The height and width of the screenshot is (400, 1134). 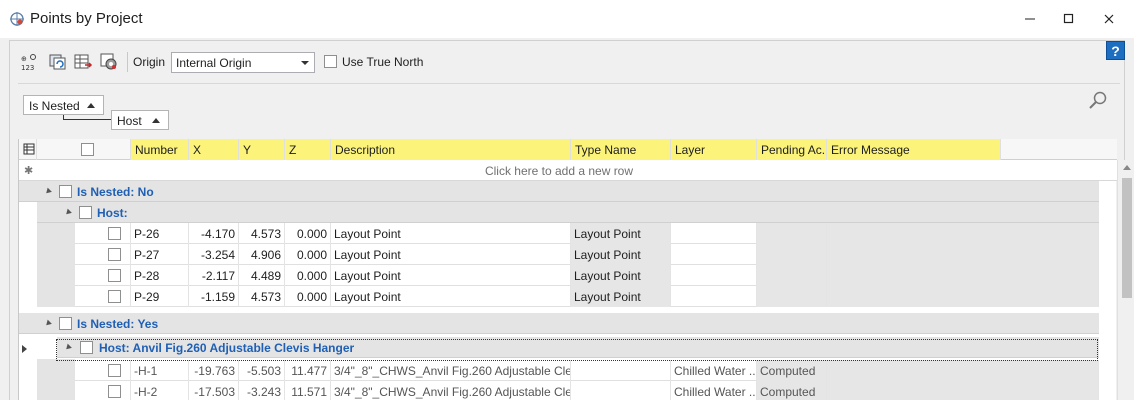 I want to click on column-header-description: Description, so click(x=451, y=149).